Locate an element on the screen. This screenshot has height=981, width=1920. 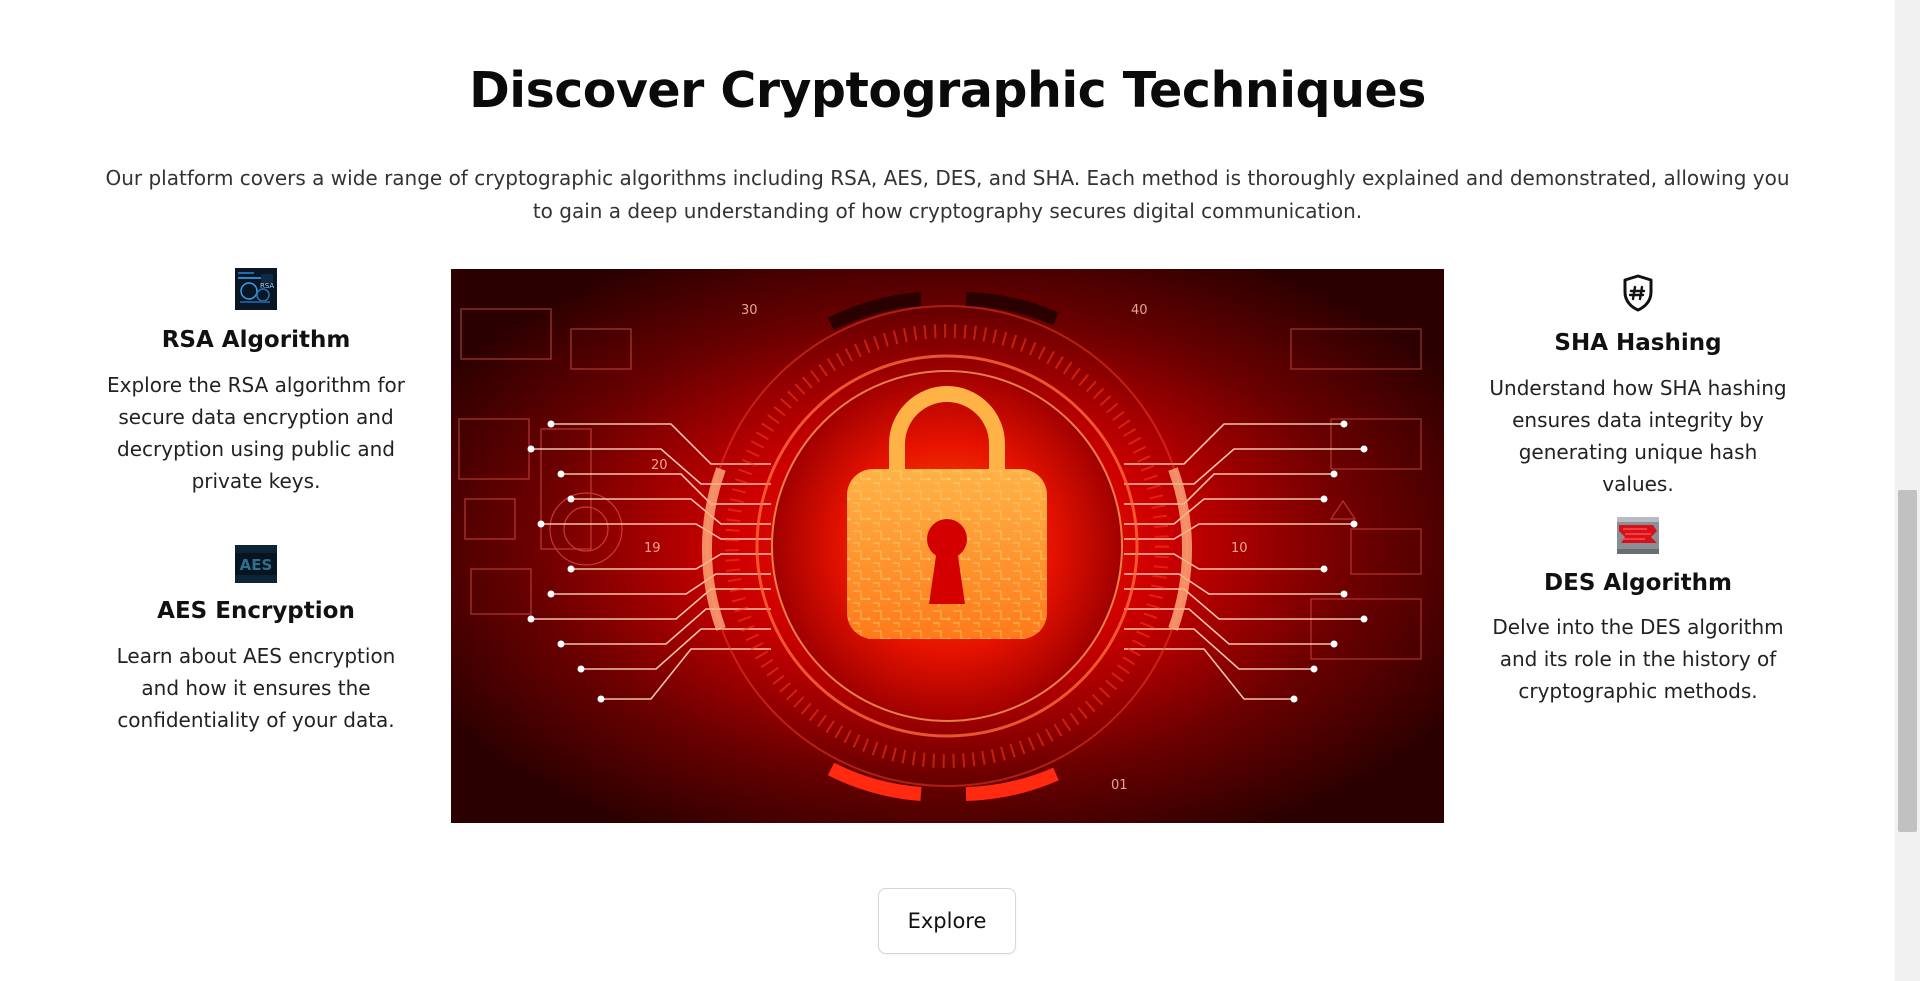
svg-text: RSA is located at coordinates (267, 286).